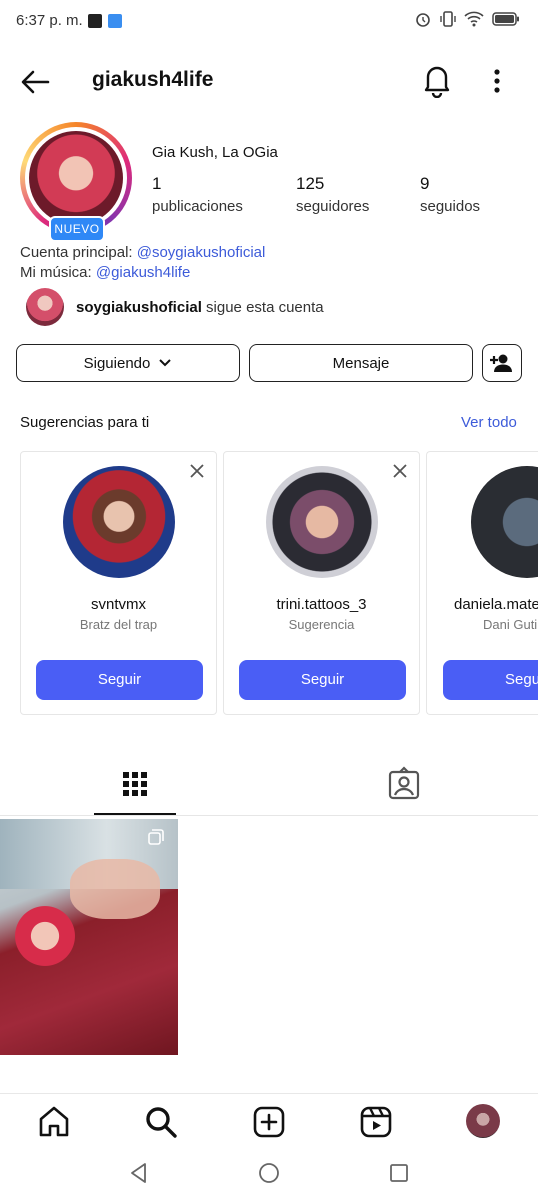  I want to click on message-button: Mensaje, so click(361, 363).